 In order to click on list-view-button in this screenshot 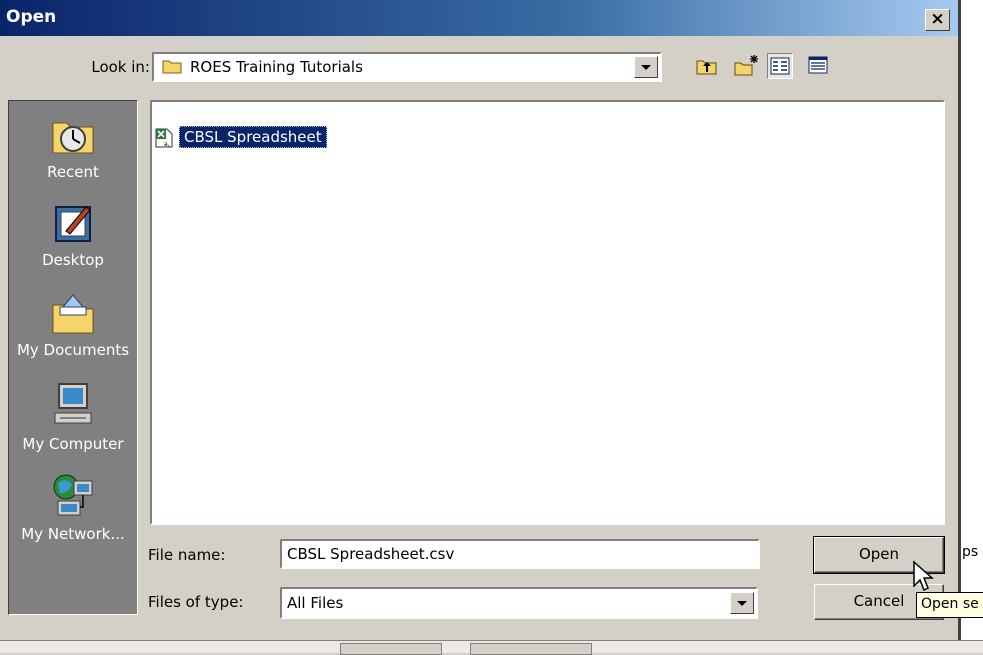, I will do `click(780, 66)`.